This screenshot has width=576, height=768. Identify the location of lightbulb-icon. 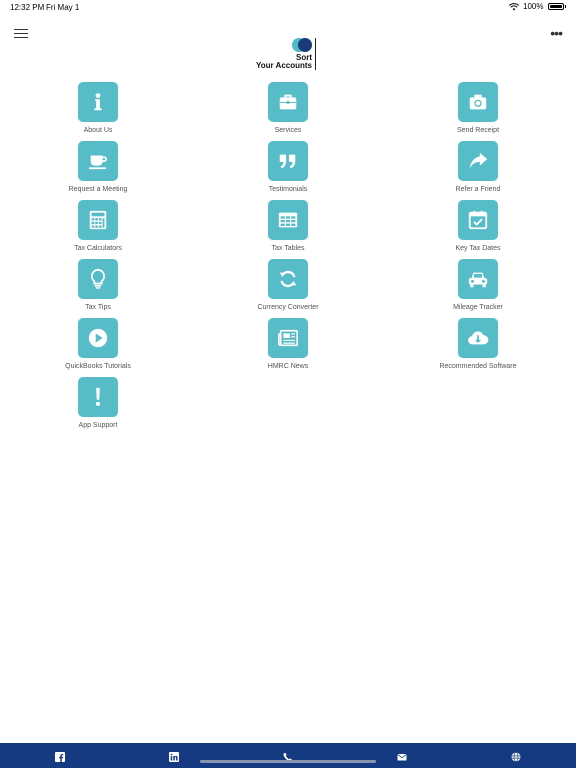
(98, 278).